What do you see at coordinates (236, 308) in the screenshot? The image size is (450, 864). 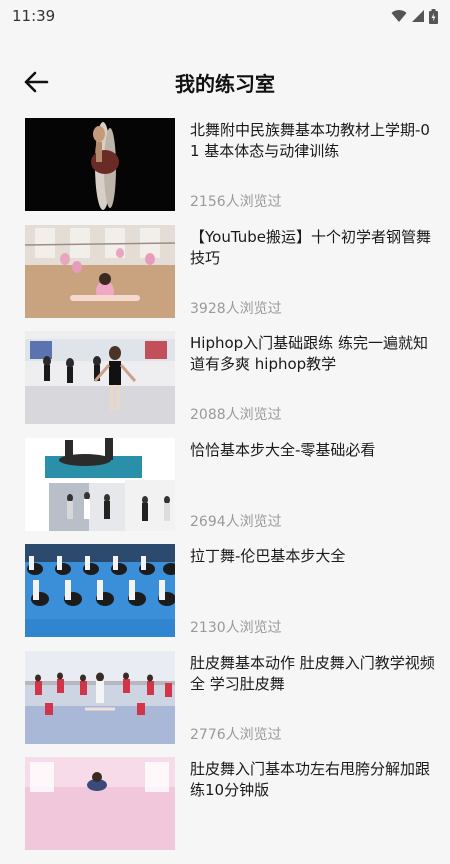 I see `view-count: 3928人浏览过` at bounding box center [236, 308].